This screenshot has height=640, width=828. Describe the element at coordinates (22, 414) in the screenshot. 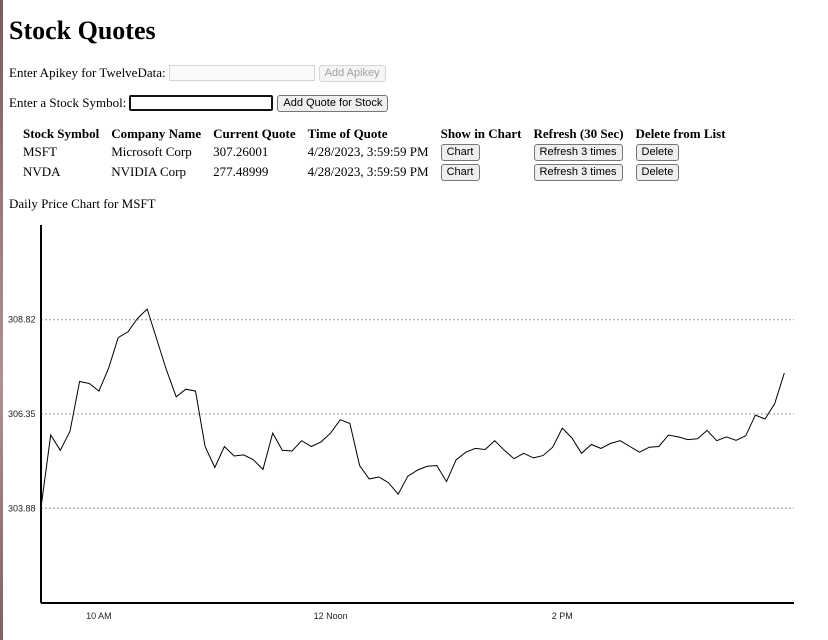

I see `y-tick-label: 306.35` at that location.